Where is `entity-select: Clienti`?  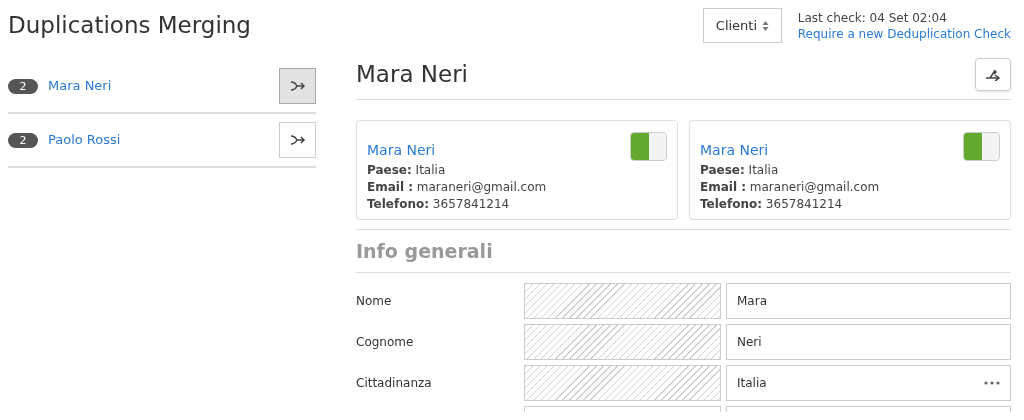
entity-select: Clienti is located at coordinates (742, 25).